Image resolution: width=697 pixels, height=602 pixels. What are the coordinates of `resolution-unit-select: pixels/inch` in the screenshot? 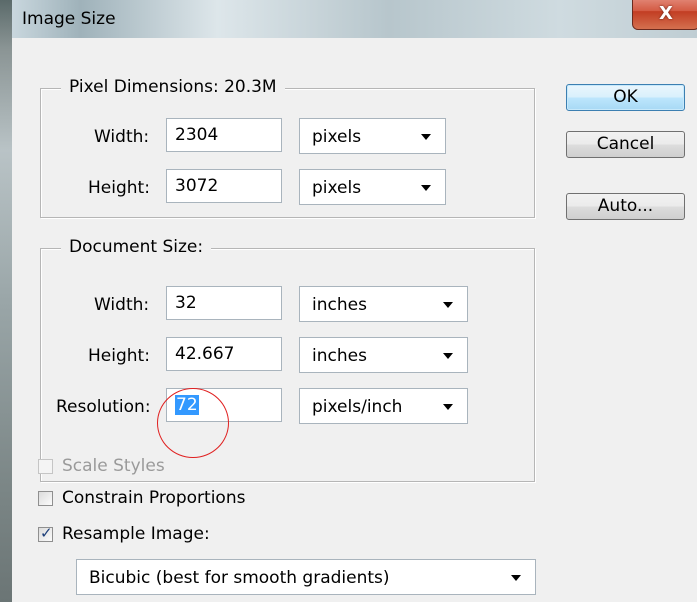 It's located at (383, 406).